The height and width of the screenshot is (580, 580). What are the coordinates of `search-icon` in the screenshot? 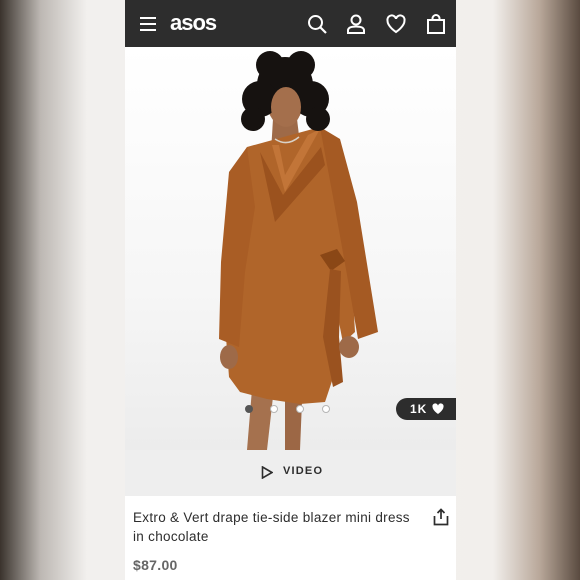 It's located at (317, 24).